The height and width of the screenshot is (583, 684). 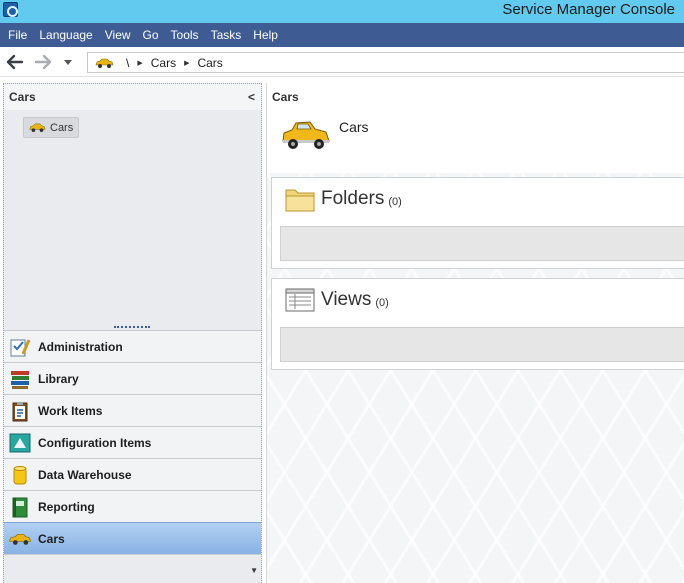 I want to click on workspace-label: Reporting, so click(x=66, y=506).